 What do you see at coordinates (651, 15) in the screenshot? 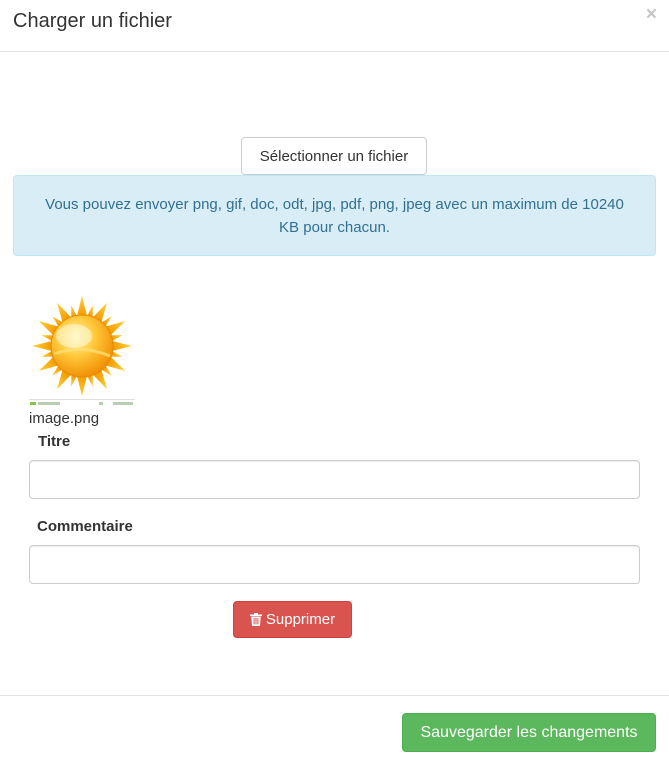
I see `close-button: ×` at bounding box center [651, 15].